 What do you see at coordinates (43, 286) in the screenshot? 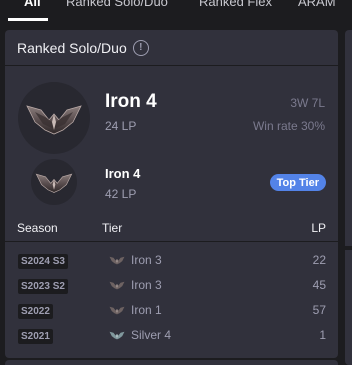
I see `season-badge: S2023 S2` at bounding box center [43, 286].